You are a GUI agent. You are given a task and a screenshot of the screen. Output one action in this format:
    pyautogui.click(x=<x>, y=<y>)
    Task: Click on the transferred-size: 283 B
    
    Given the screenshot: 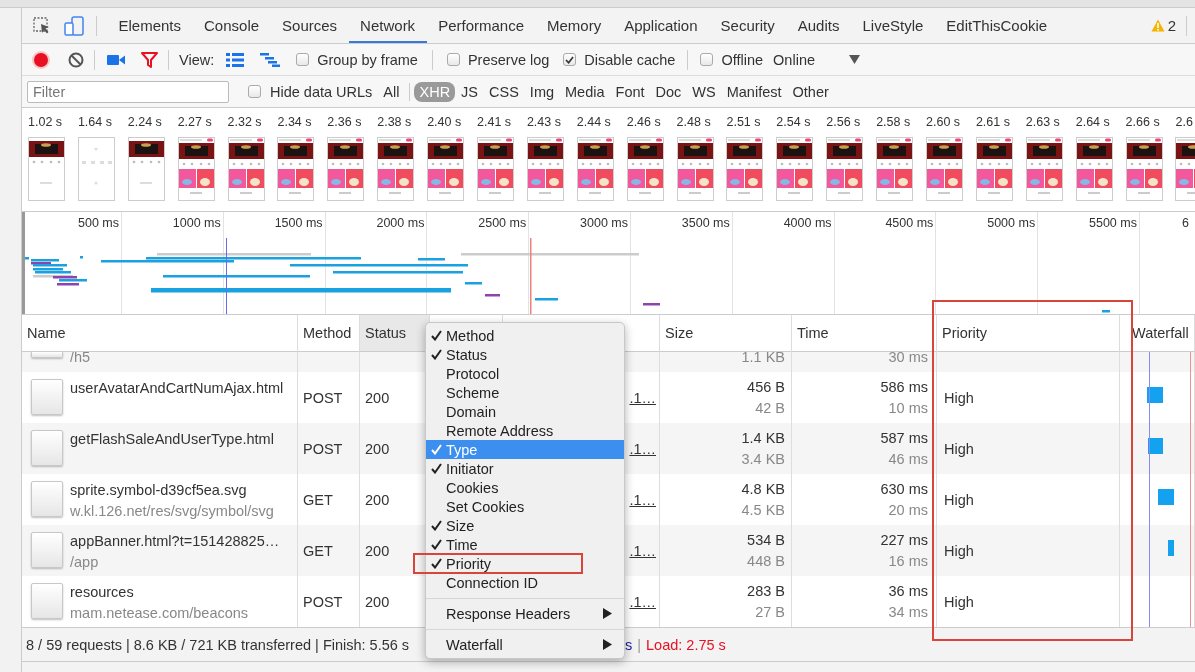 What is the action you would take?
    pyautogui.click(x=766, y=591)
    